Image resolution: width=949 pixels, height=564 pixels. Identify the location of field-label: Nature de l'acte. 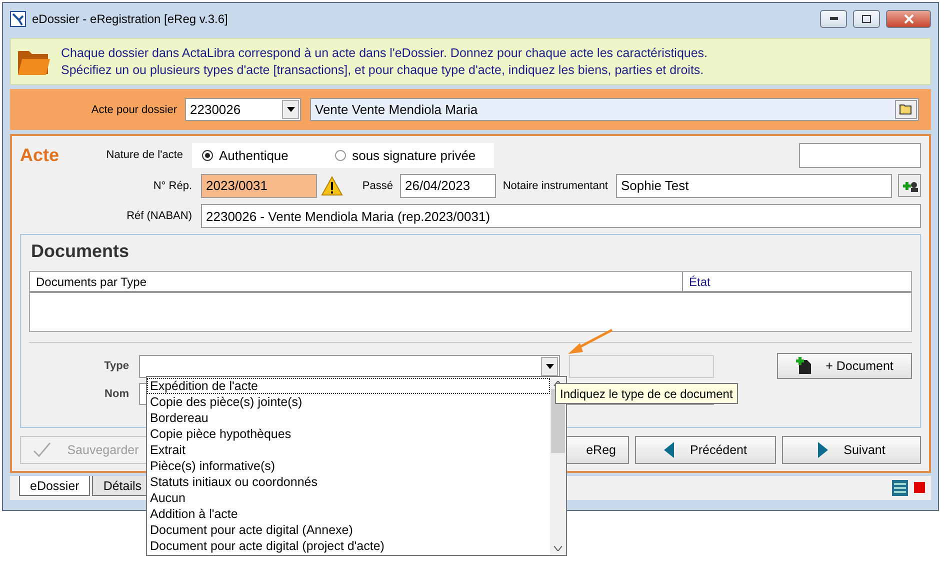
(144, 155).